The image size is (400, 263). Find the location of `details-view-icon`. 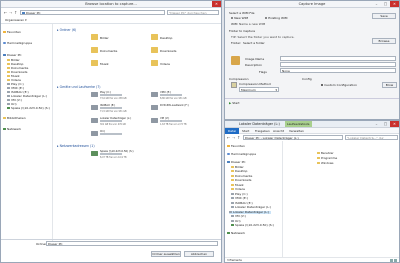

details-view-icon is located at coordinates (391, 260).